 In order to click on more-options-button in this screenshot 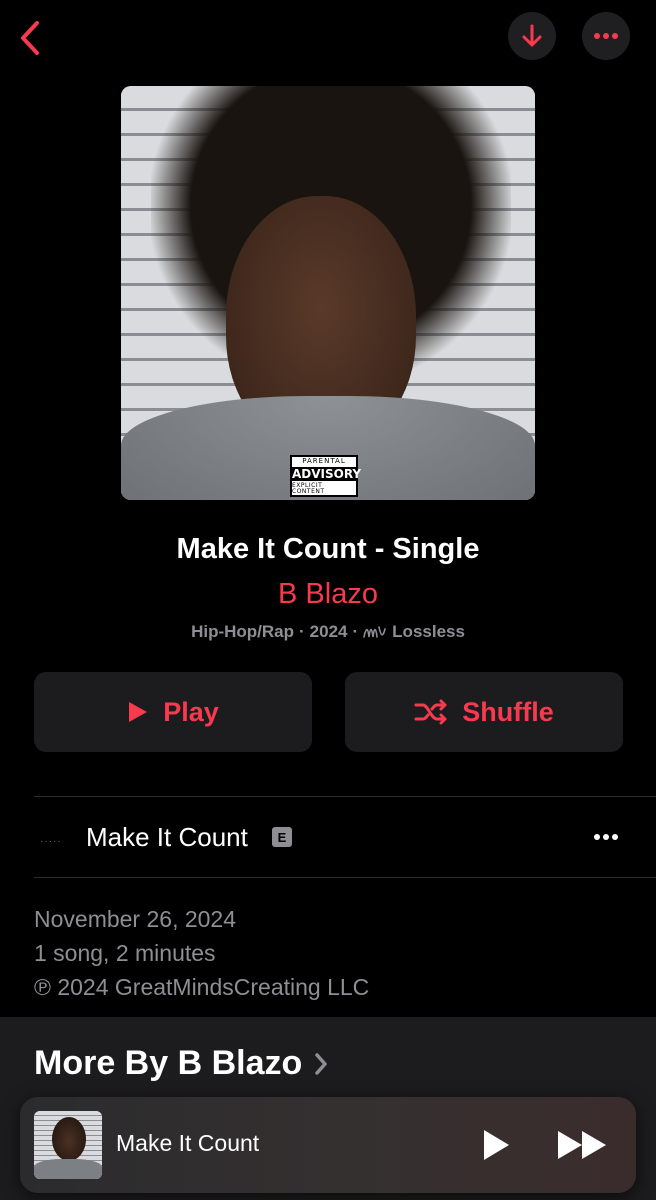, I will do `click(606, 36)`.